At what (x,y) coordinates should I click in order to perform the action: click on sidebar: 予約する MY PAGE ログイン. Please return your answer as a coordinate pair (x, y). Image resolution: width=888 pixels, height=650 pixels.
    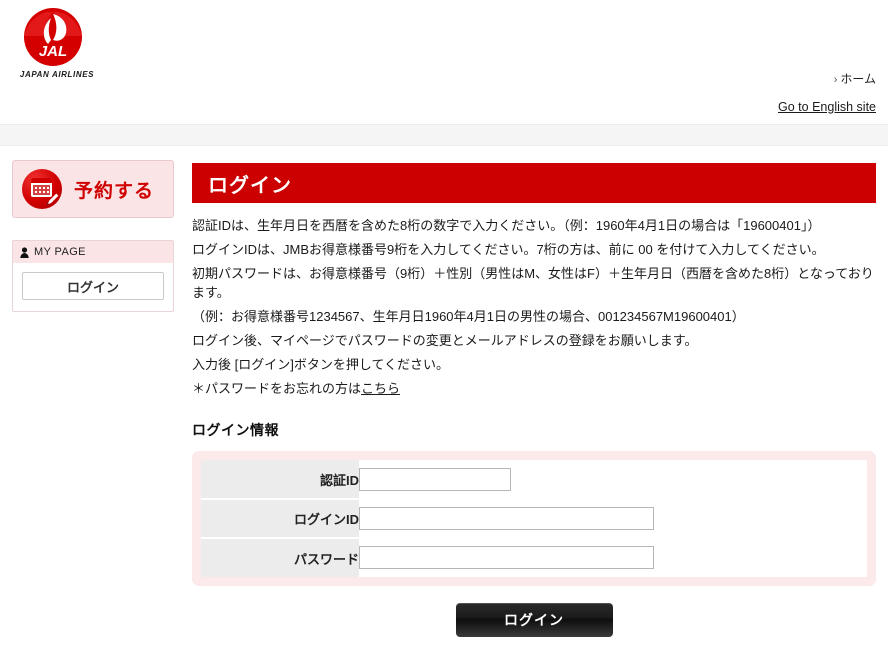
    Looking at the image, I should click on (93, 236).